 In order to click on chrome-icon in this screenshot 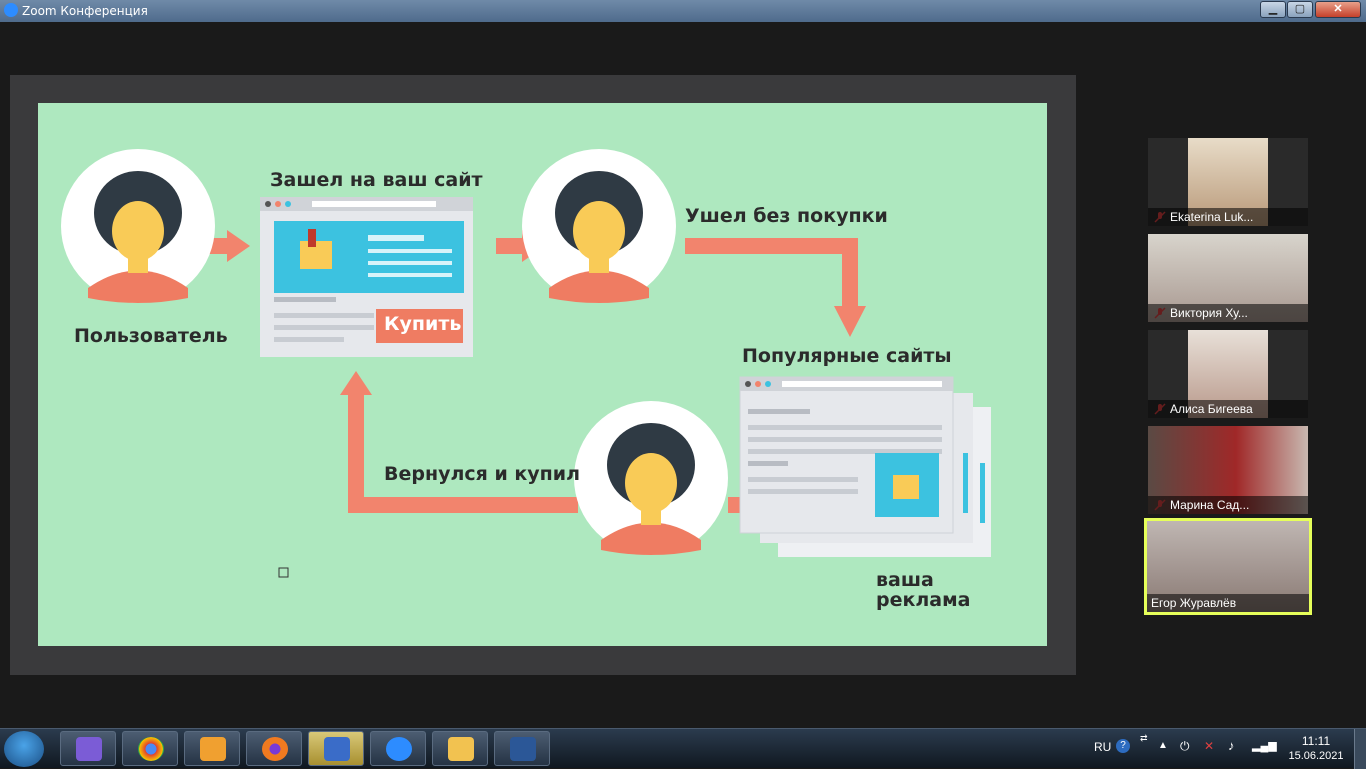, I will do `click(151, 749)`.